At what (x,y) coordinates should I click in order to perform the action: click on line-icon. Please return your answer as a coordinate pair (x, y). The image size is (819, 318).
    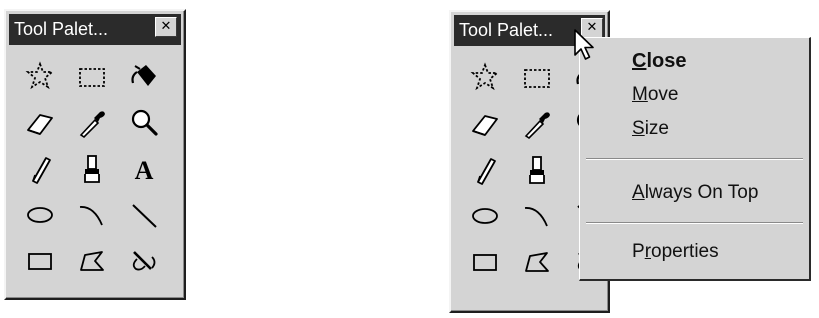
    Looking at the image, I should click on (144, 216).